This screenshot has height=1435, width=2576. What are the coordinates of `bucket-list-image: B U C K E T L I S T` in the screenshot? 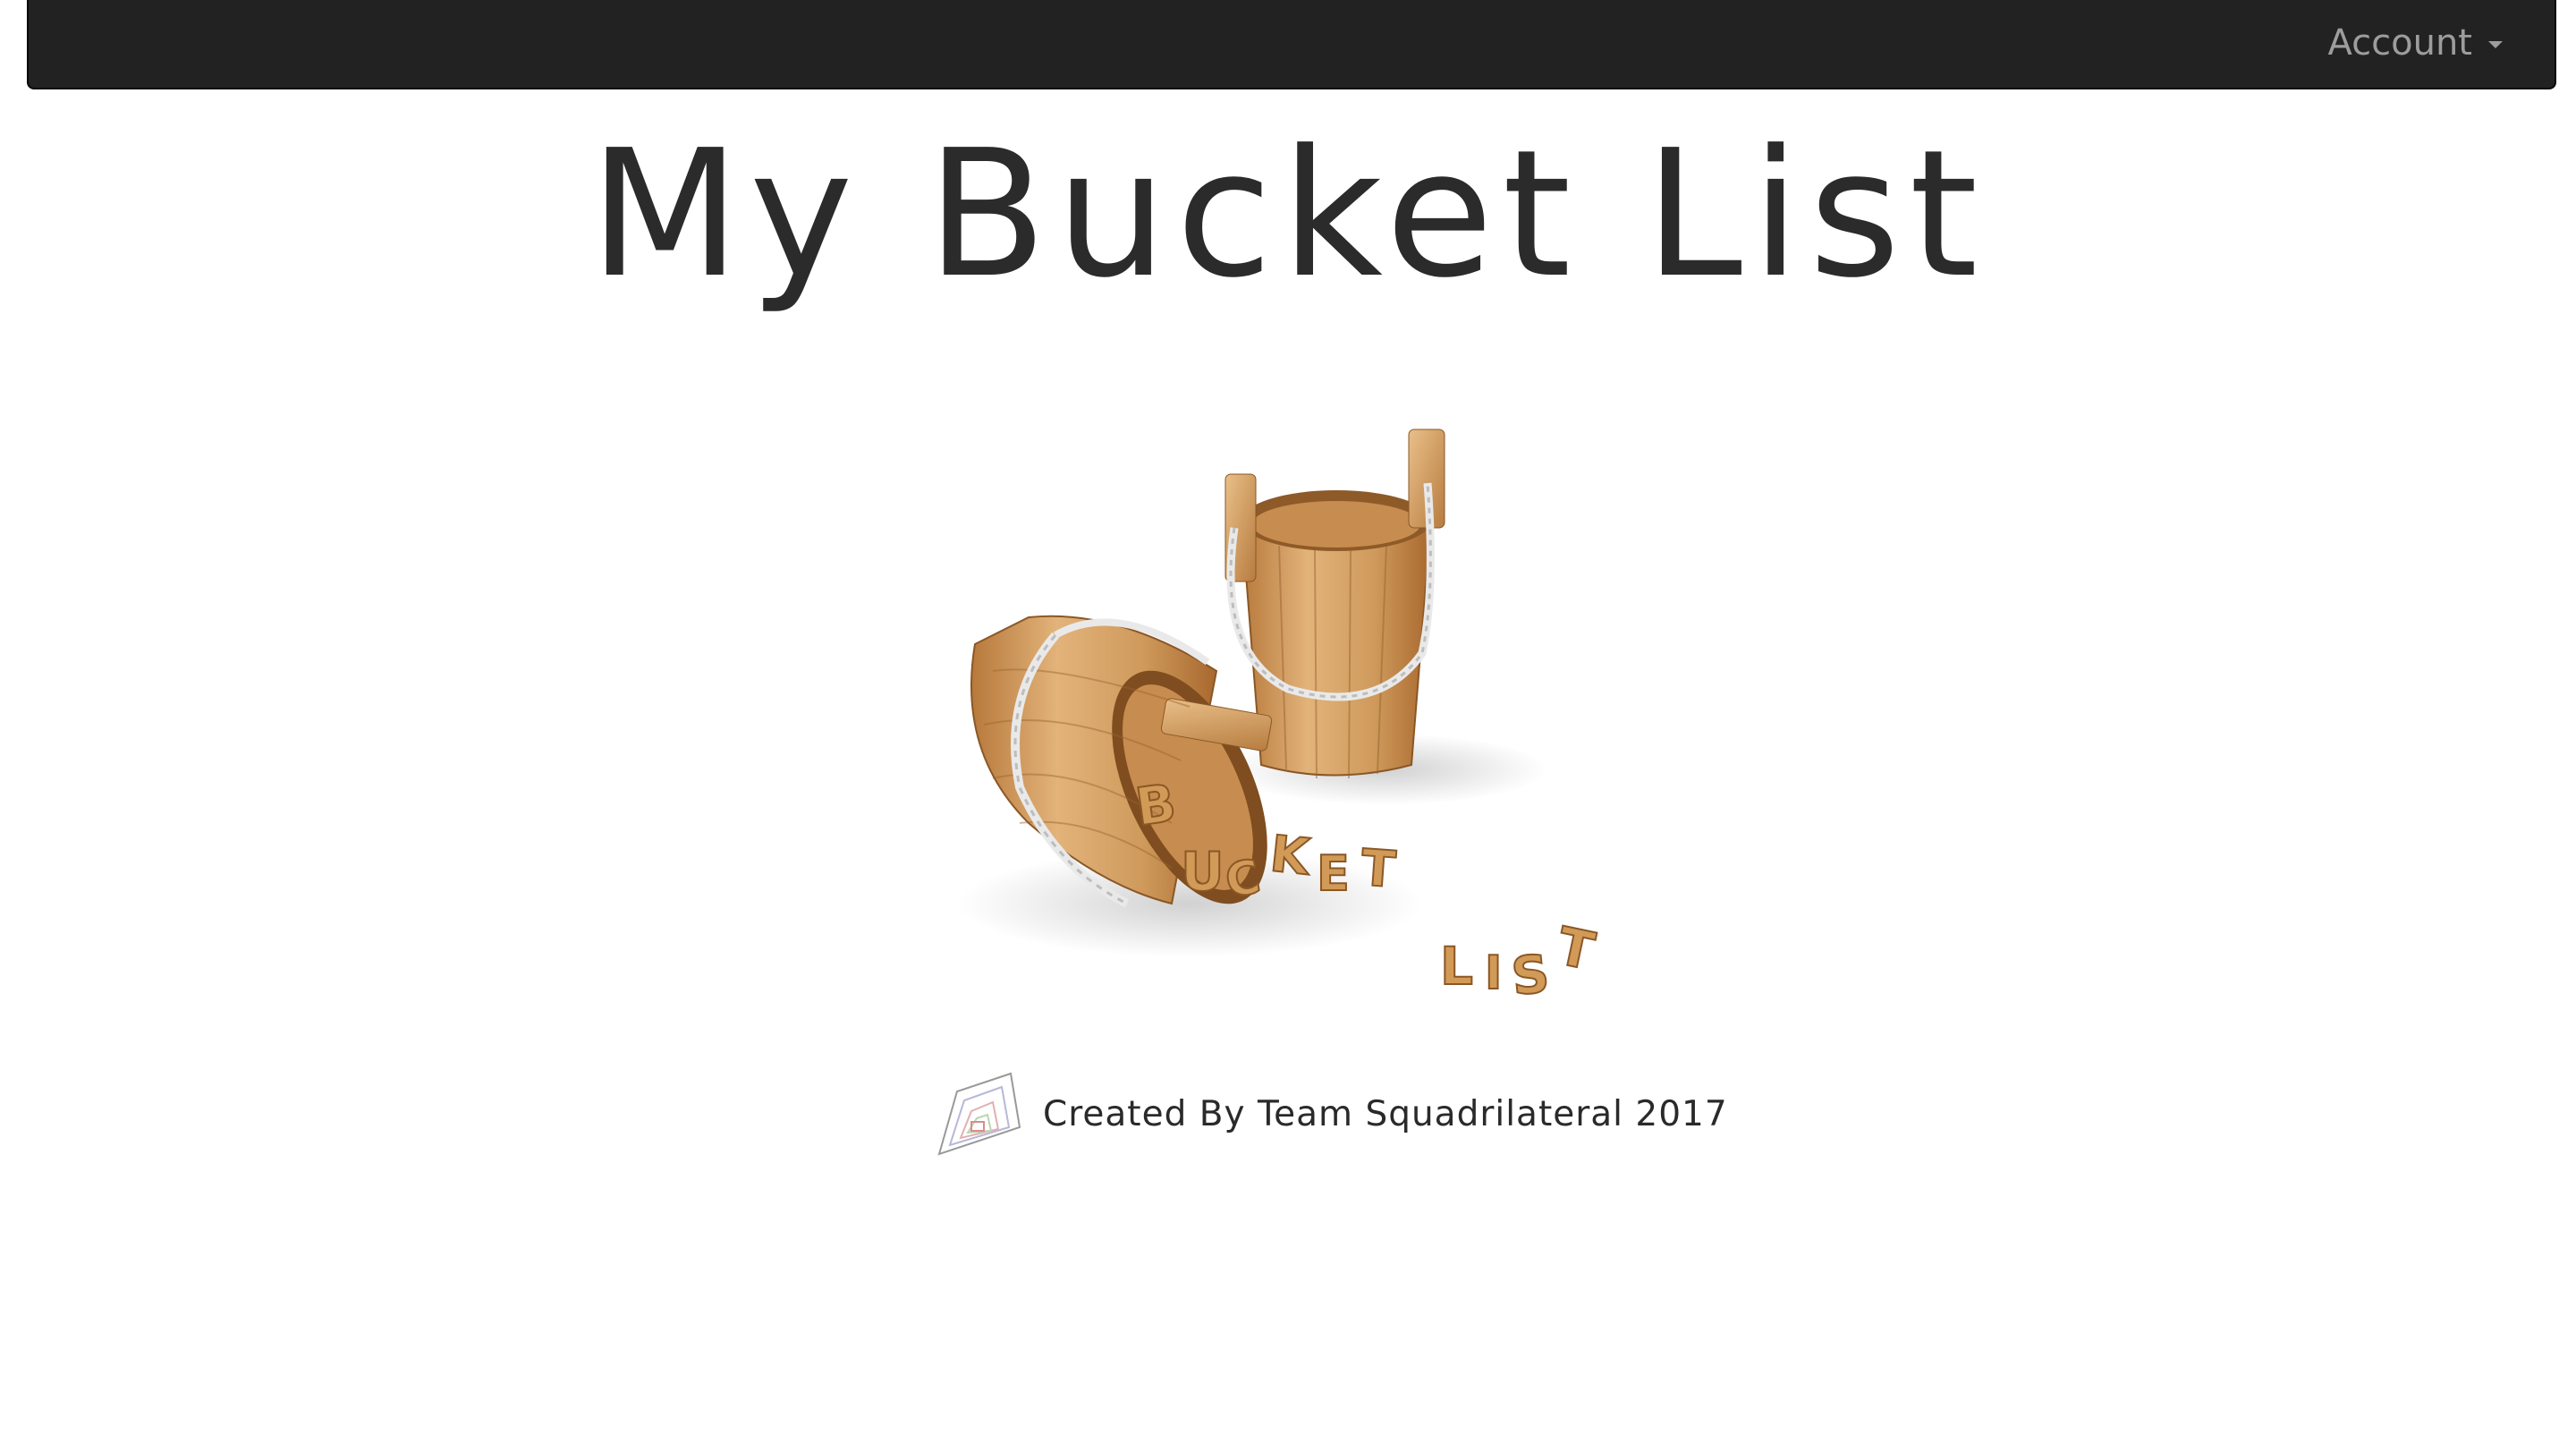 It's located at (1279, 718).